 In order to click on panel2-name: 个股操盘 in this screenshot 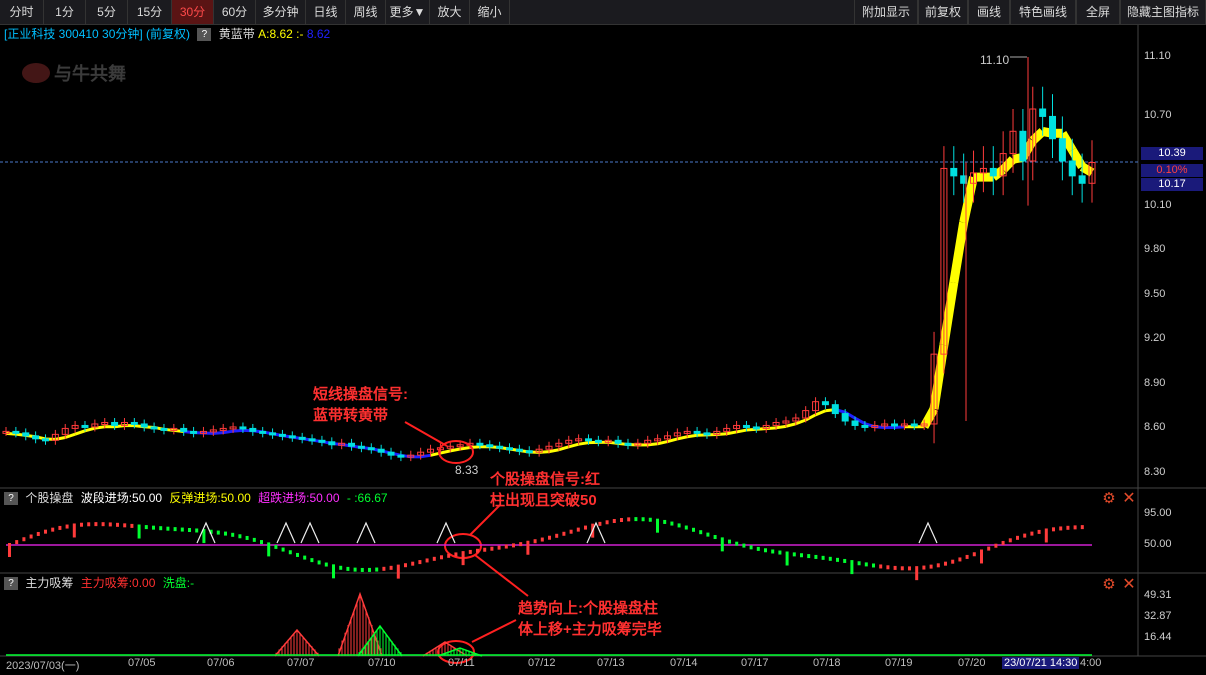, I will do `click(49, 498)`.